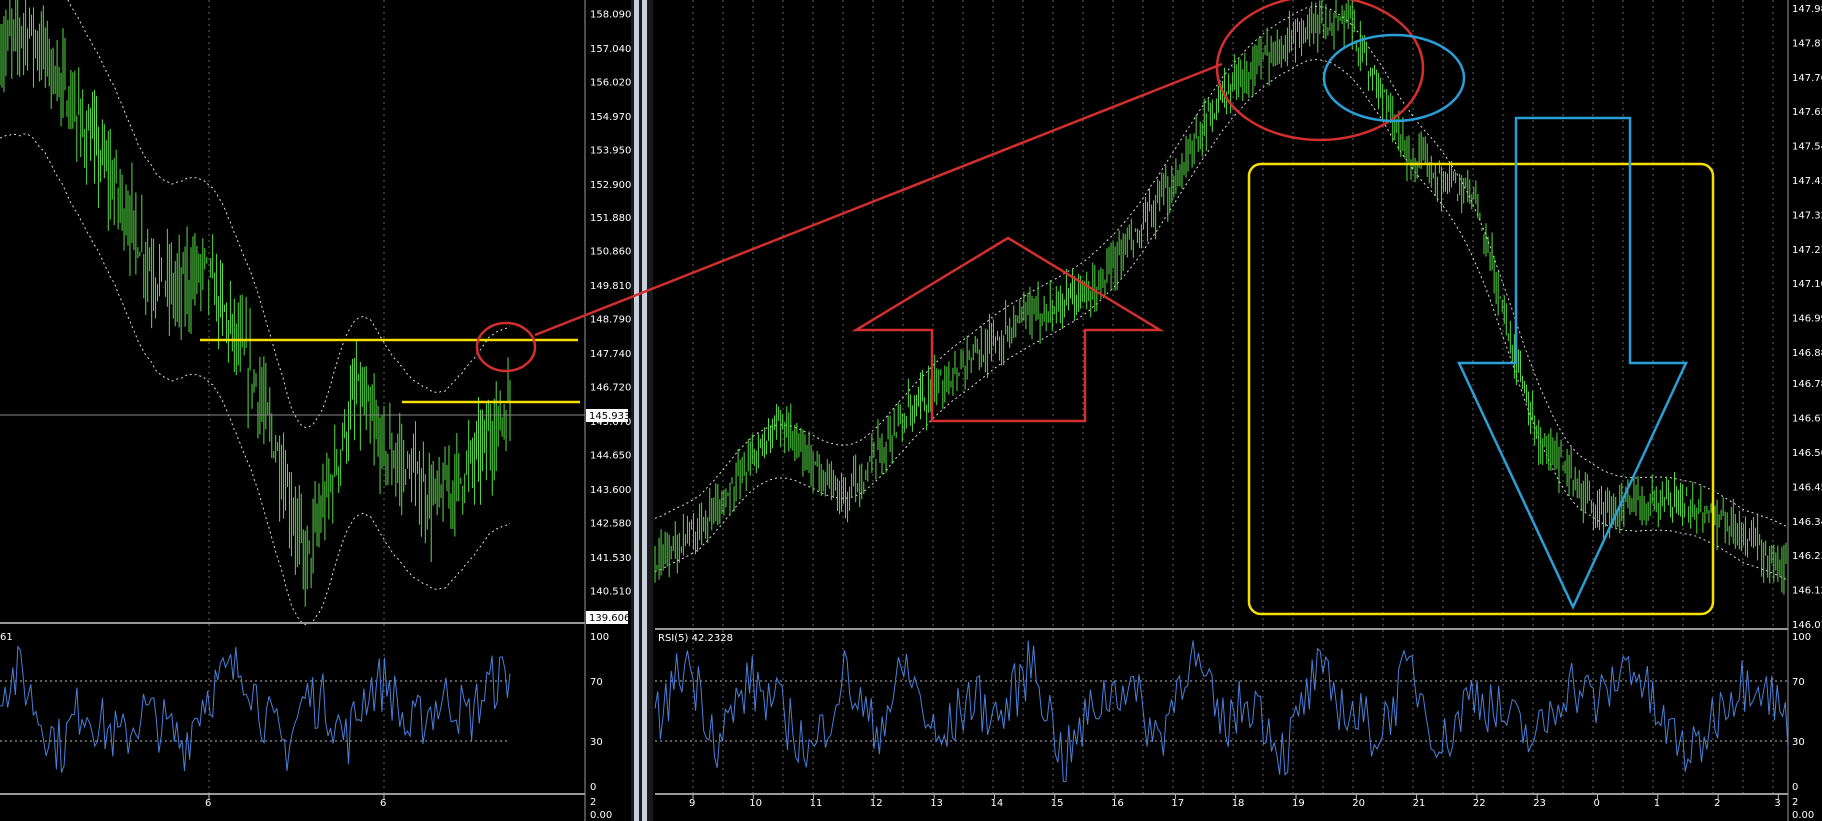  What do you see at coordinates (1807, 319) in the screenshot?
I see `price-tick-label: 146.99` at bounding box center [1807, 319].